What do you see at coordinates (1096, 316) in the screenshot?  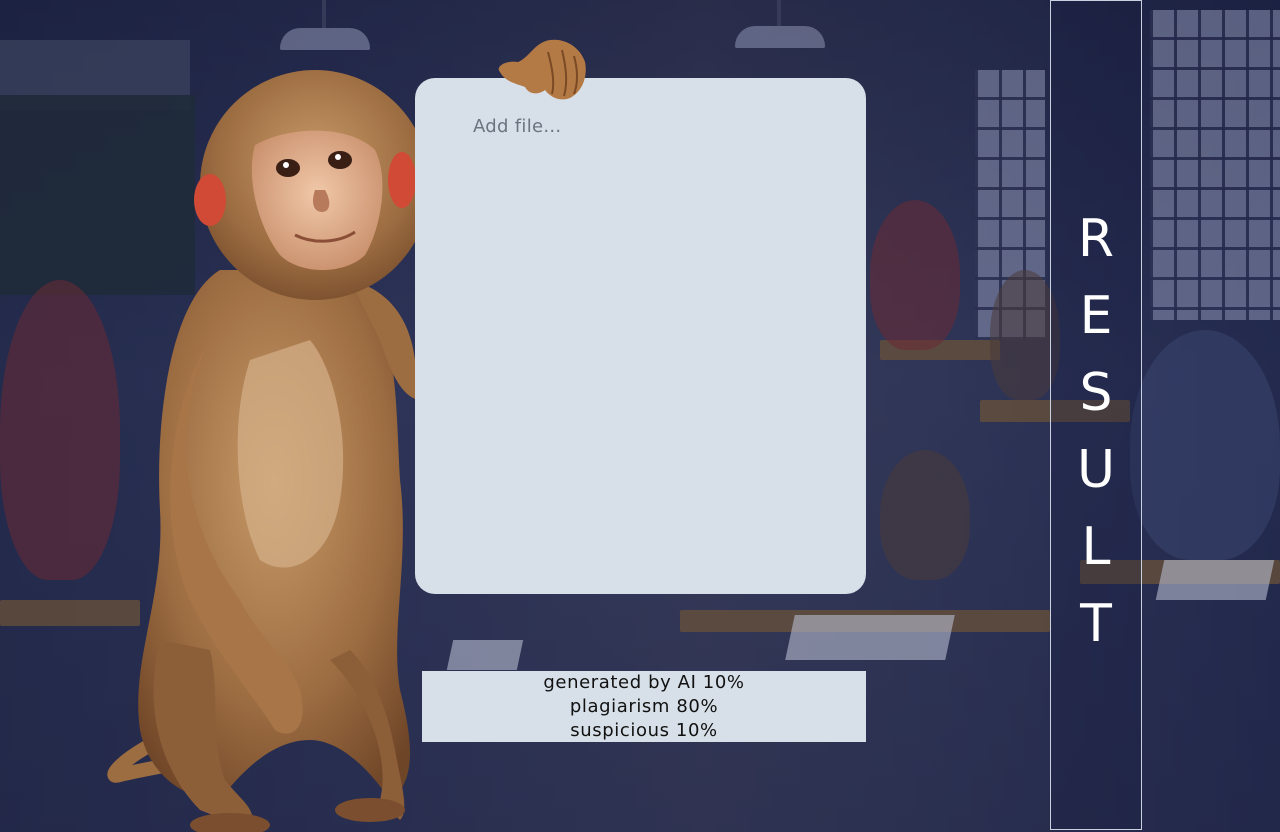 I see `result-letter: E` at bounding box center [1096, 316].